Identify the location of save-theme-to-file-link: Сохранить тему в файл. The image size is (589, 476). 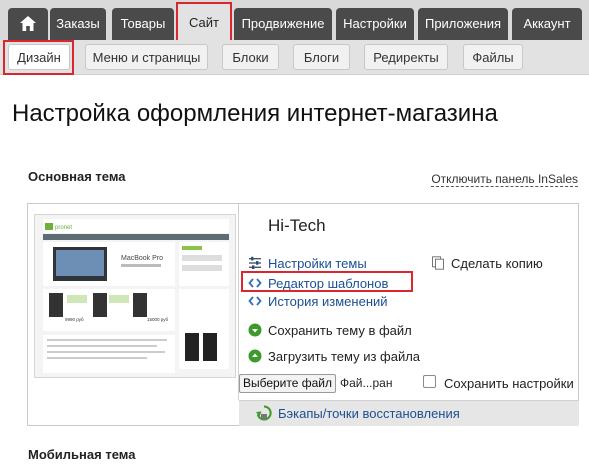
(333, 331).